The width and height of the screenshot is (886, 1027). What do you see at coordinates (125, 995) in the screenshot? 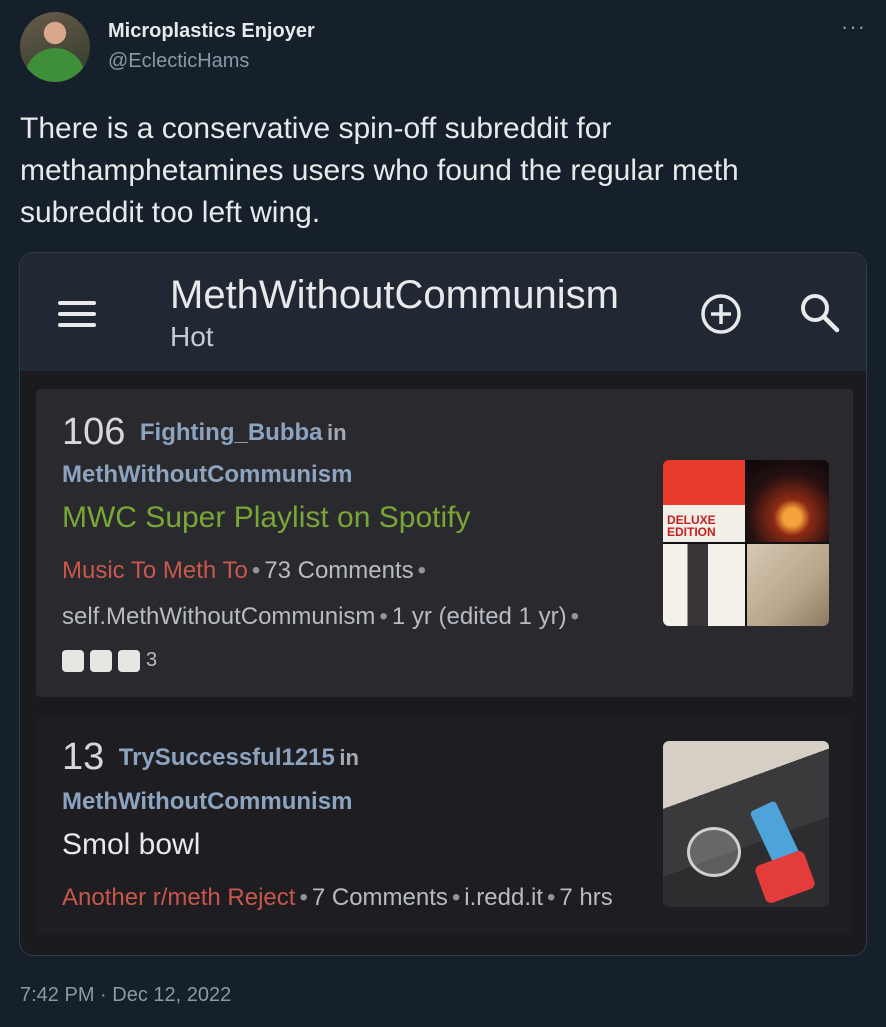
I see `tweet-timestamp: 7:42 PM · Dec 12, 2022` at bounding box center [125, 995].